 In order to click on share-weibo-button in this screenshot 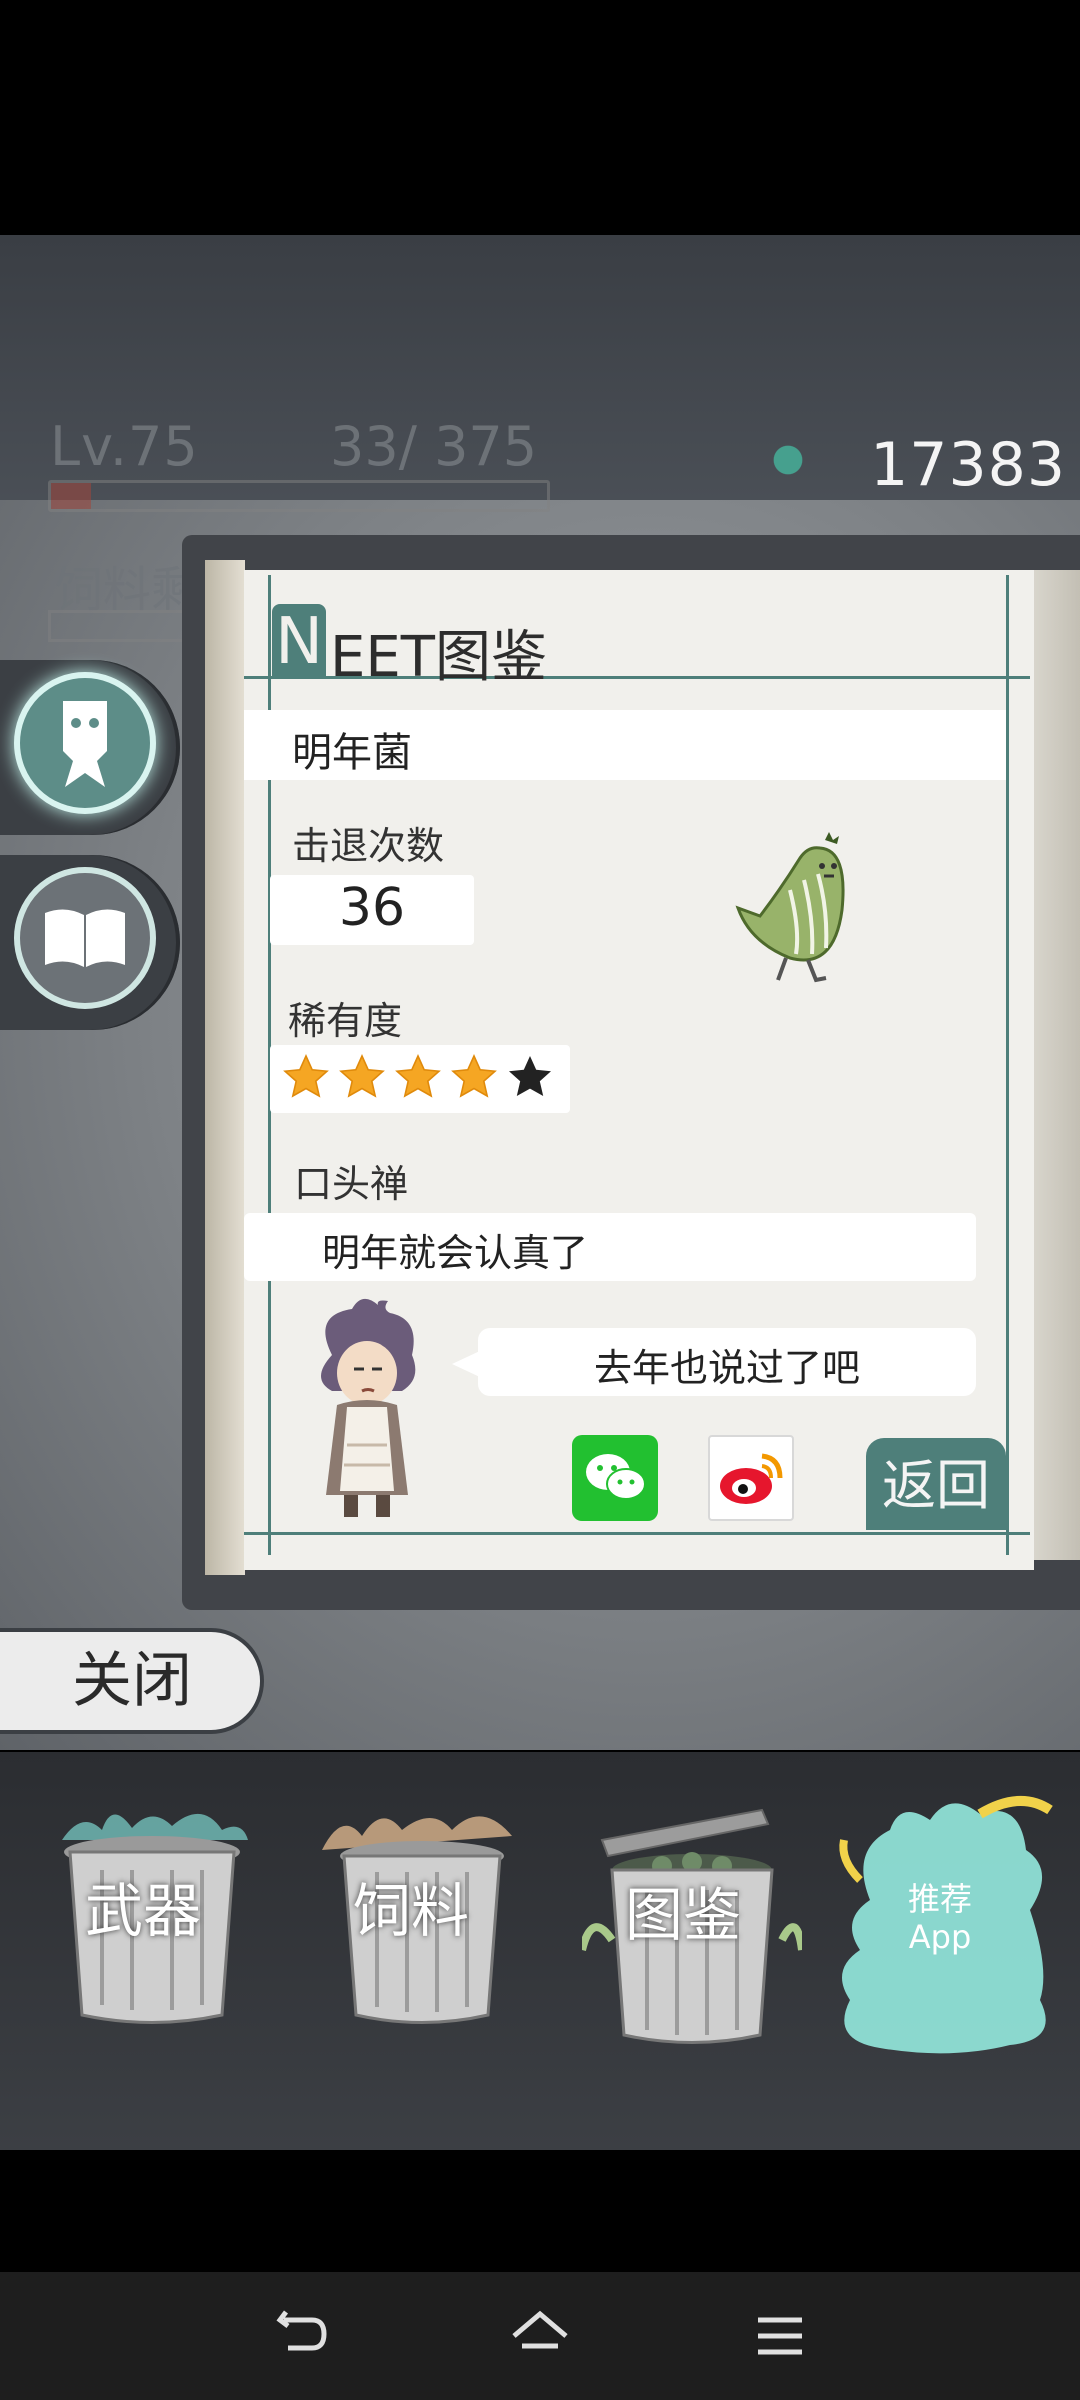, I will do `click(751, 1478)`.